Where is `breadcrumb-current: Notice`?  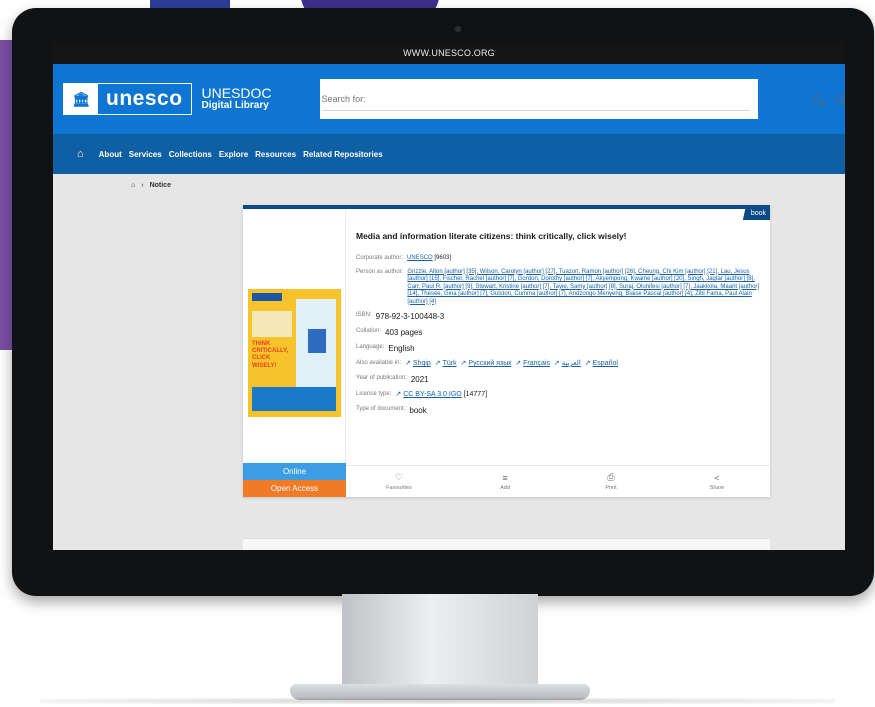 breadcrumb-current: Notice is located at coordinates (160, 185).